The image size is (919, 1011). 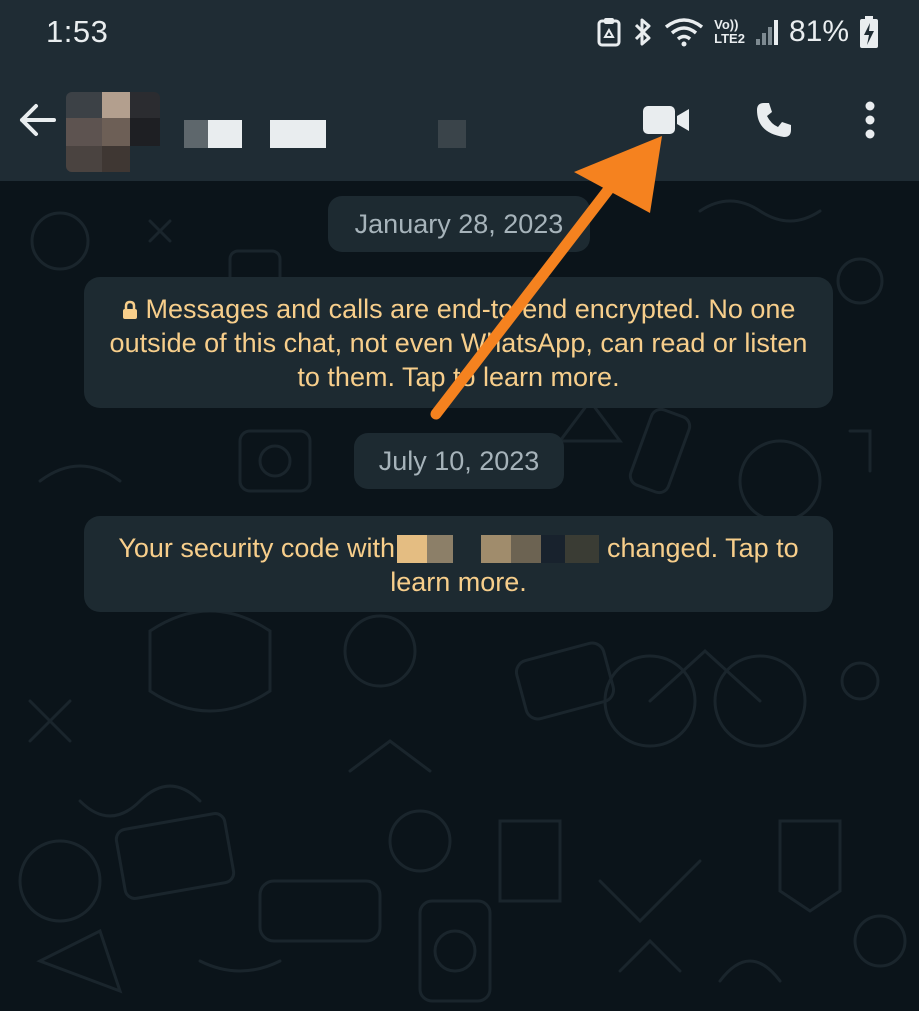 I want to click on more-options-button, so click(x=870, y=120).